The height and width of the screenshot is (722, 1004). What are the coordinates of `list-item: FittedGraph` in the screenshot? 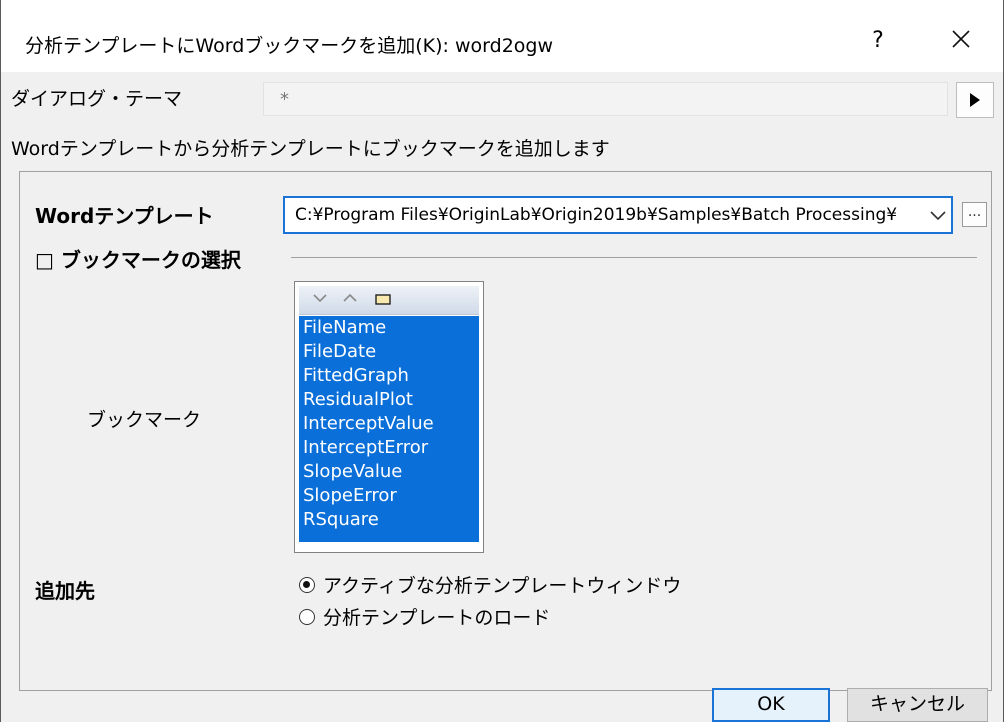 It's located at (389, 376).